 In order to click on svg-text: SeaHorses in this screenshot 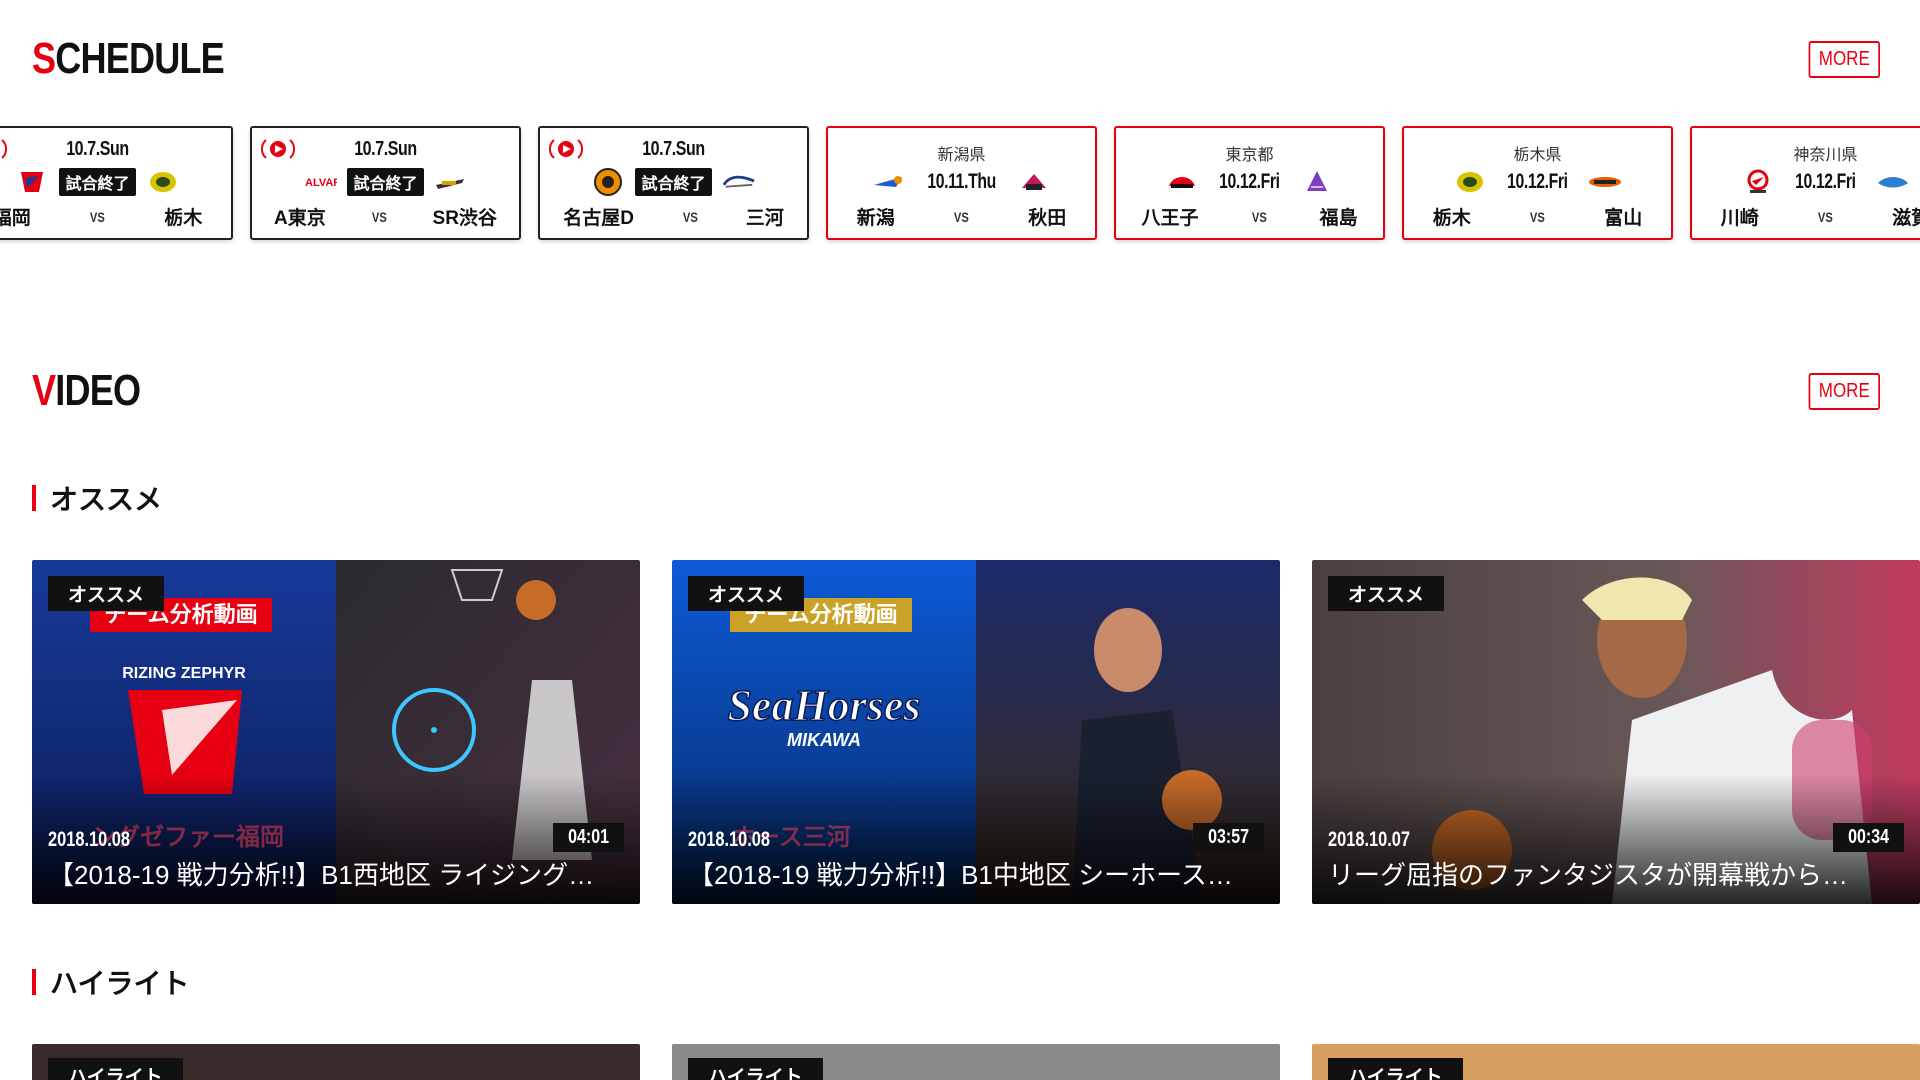, I will do `click(823, 705)`.